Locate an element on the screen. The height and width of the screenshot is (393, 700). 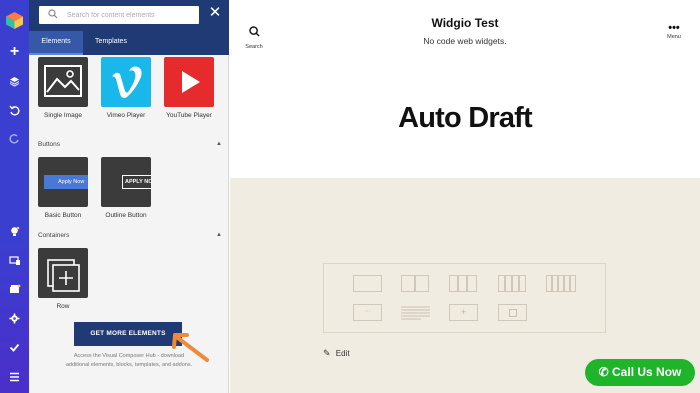
section-title: Buttons is located at coordinates (49, 144).